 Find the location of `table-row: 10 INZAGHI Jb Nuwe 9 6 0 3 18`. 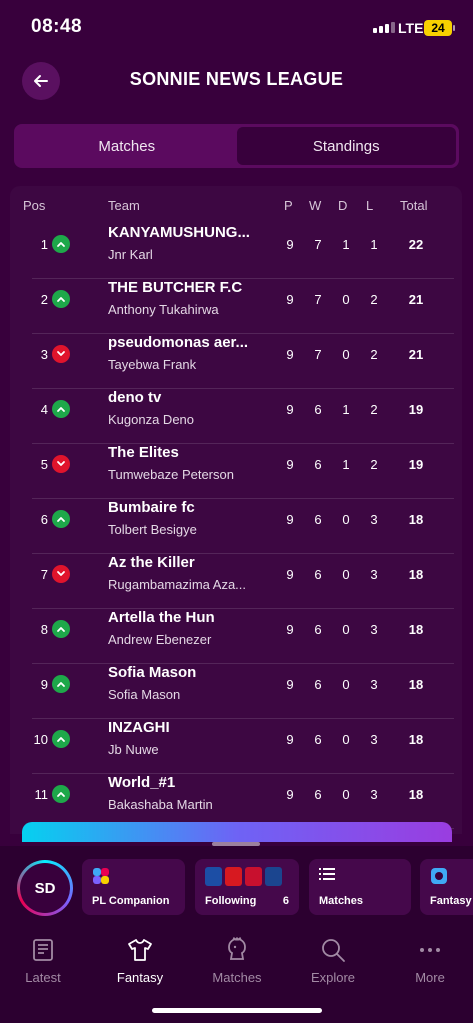

table-row: 10 INZAGHI Jb Nuwe 9 6 0 3 18 is located at coordinates (243, 746).